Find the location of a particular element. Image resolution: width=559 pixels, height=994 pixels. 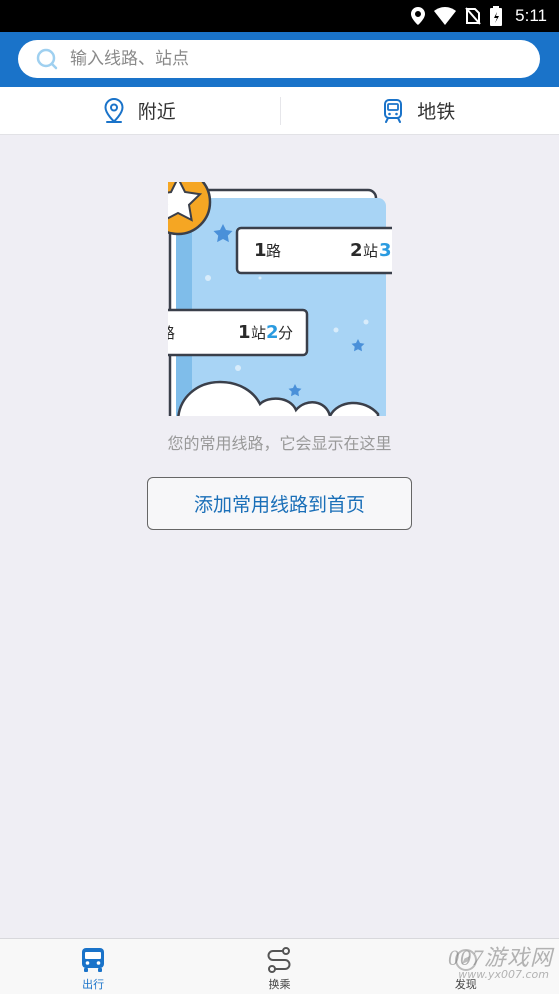

subway-icon is located at coordinates (393, 110).